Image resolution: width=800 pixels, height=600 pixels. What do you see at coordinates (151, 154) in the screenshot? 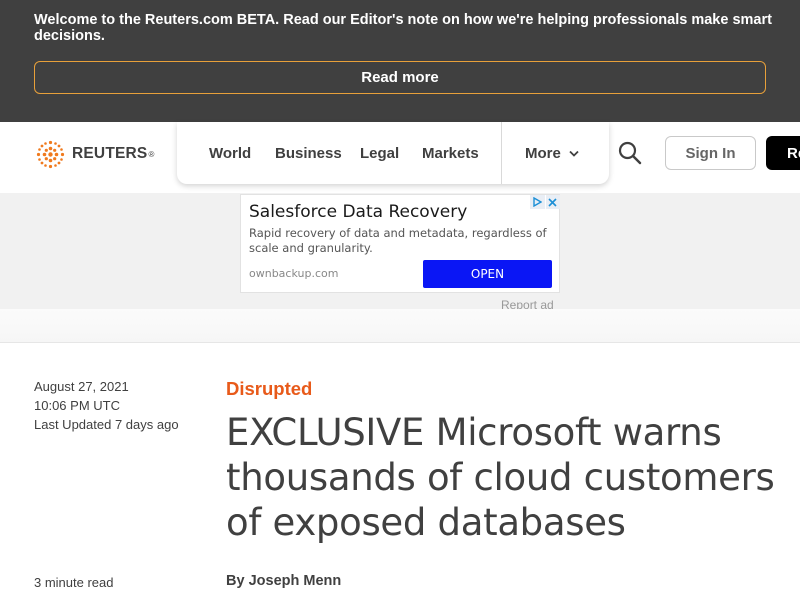
I see `logo-registered-mark: ®` at bounding box center [151, 154].